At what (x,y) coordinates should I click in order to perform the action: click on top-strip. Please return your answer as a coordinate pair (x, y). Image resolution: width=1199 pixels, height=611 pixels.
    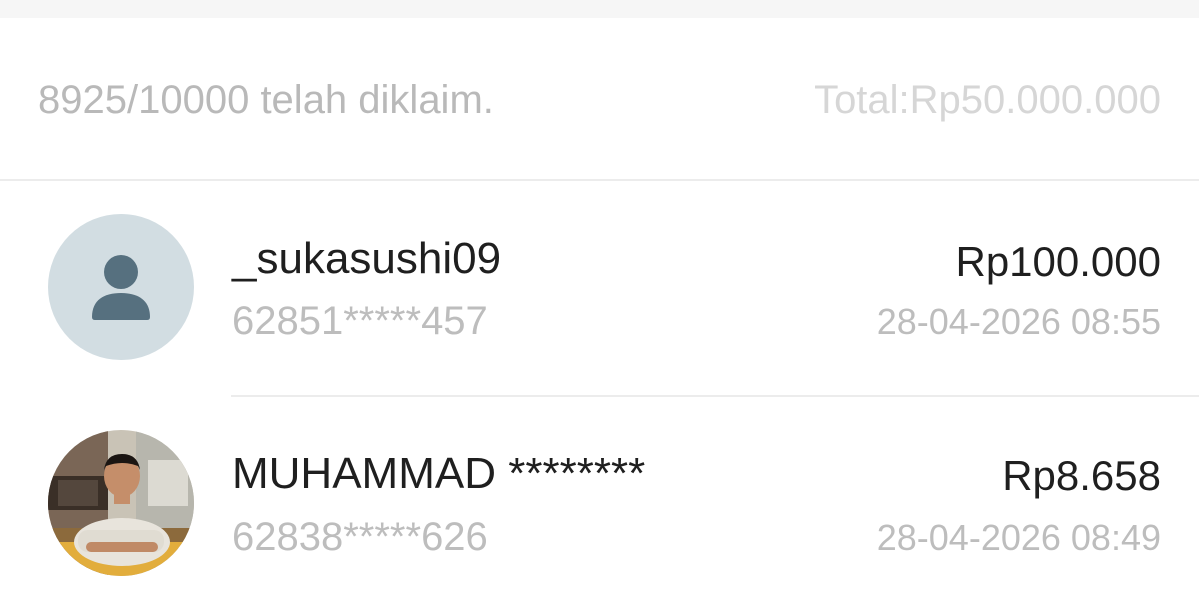
    Looking at the image, I should click on (599, 9).